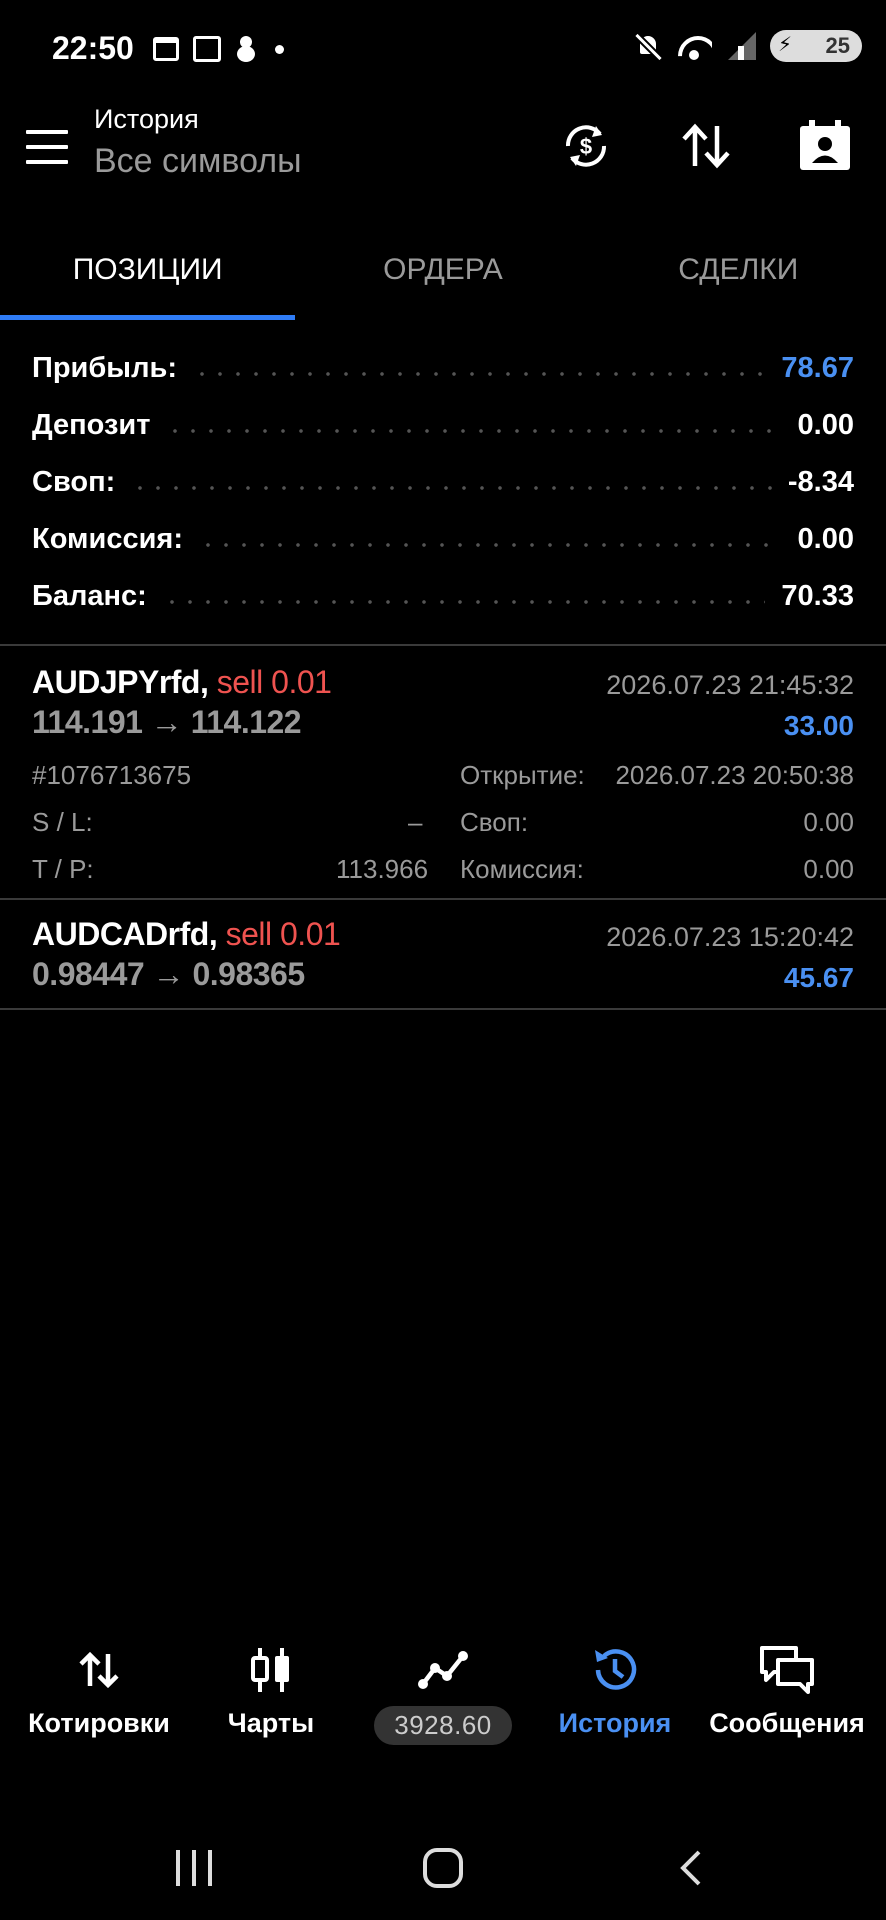  What do you see at coordinates (818, 977) in the screenshot?
I see `position-profit: 45.67` at bounding box center [818, 977].